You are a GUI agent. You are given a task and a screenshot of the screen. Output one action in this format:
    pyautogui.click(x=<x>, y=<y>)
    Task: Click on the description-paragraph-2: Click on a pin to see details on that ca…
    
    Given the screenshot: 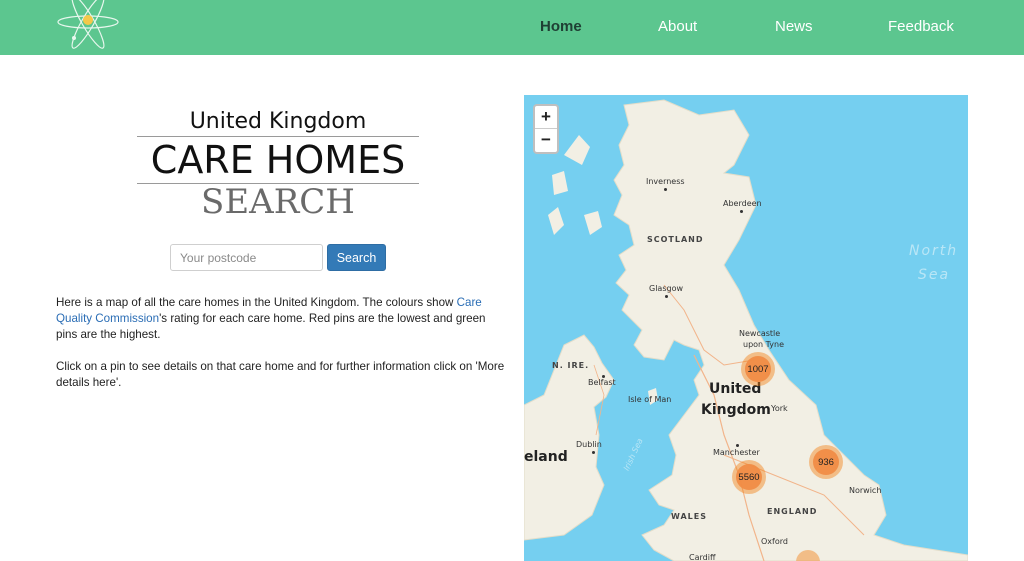 What is the action you would take?
    pyautogui.click(x=280, y=374)
    